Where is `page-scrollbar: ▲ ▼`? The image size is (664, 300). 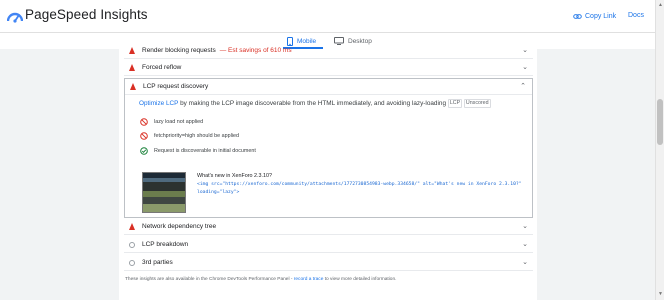 page-scrollbar: ▲ ▼ is located at coordinates (659, 150).